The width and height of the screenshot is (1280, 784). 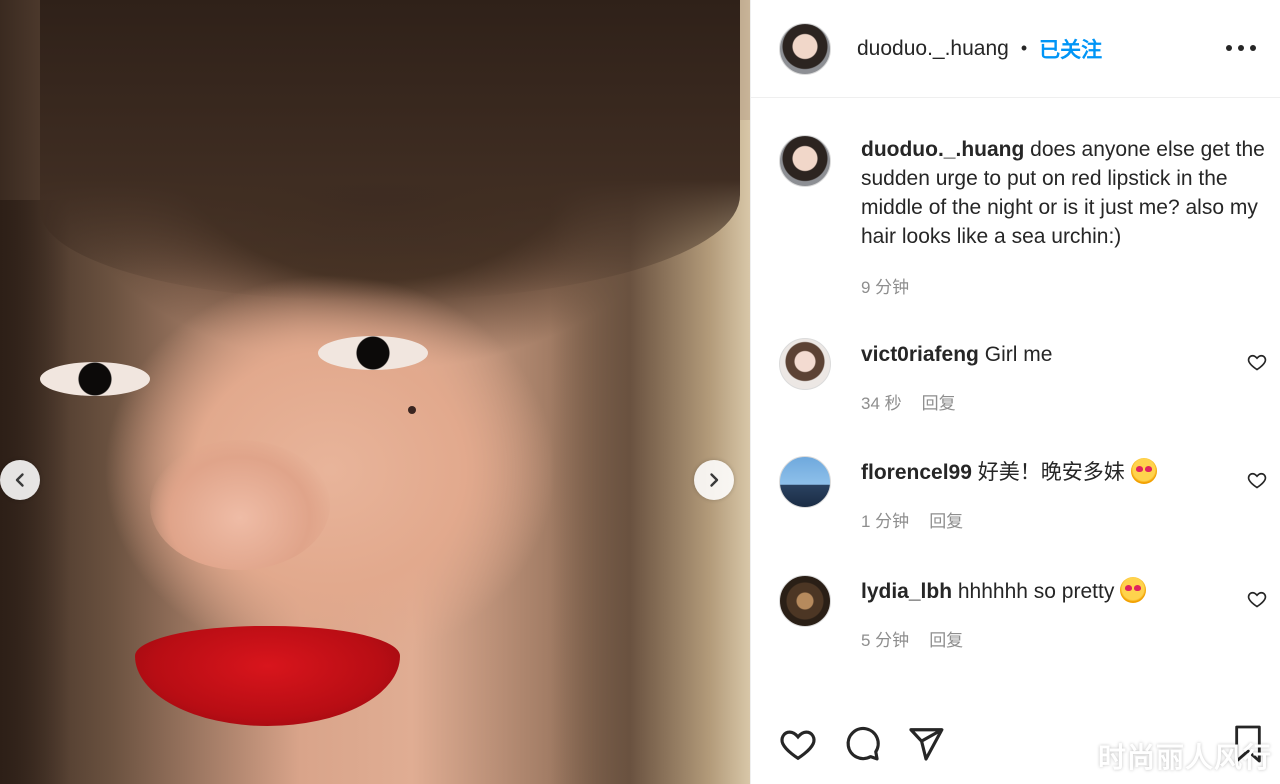 What do you see at coordinates (1023, 376) in the screenshot?
I see `comment-item: vict0riafeng Girl me 34 秒 回复` at bounding box center [1023, 376].